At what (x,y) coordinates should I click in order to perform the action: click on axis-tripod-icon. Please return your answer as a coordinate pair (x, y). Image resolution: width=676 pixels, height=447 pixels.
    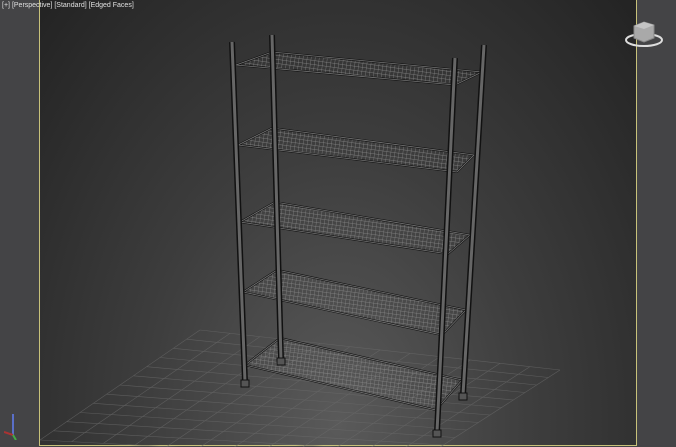
    Looking at the image, I should click on (10, 427).